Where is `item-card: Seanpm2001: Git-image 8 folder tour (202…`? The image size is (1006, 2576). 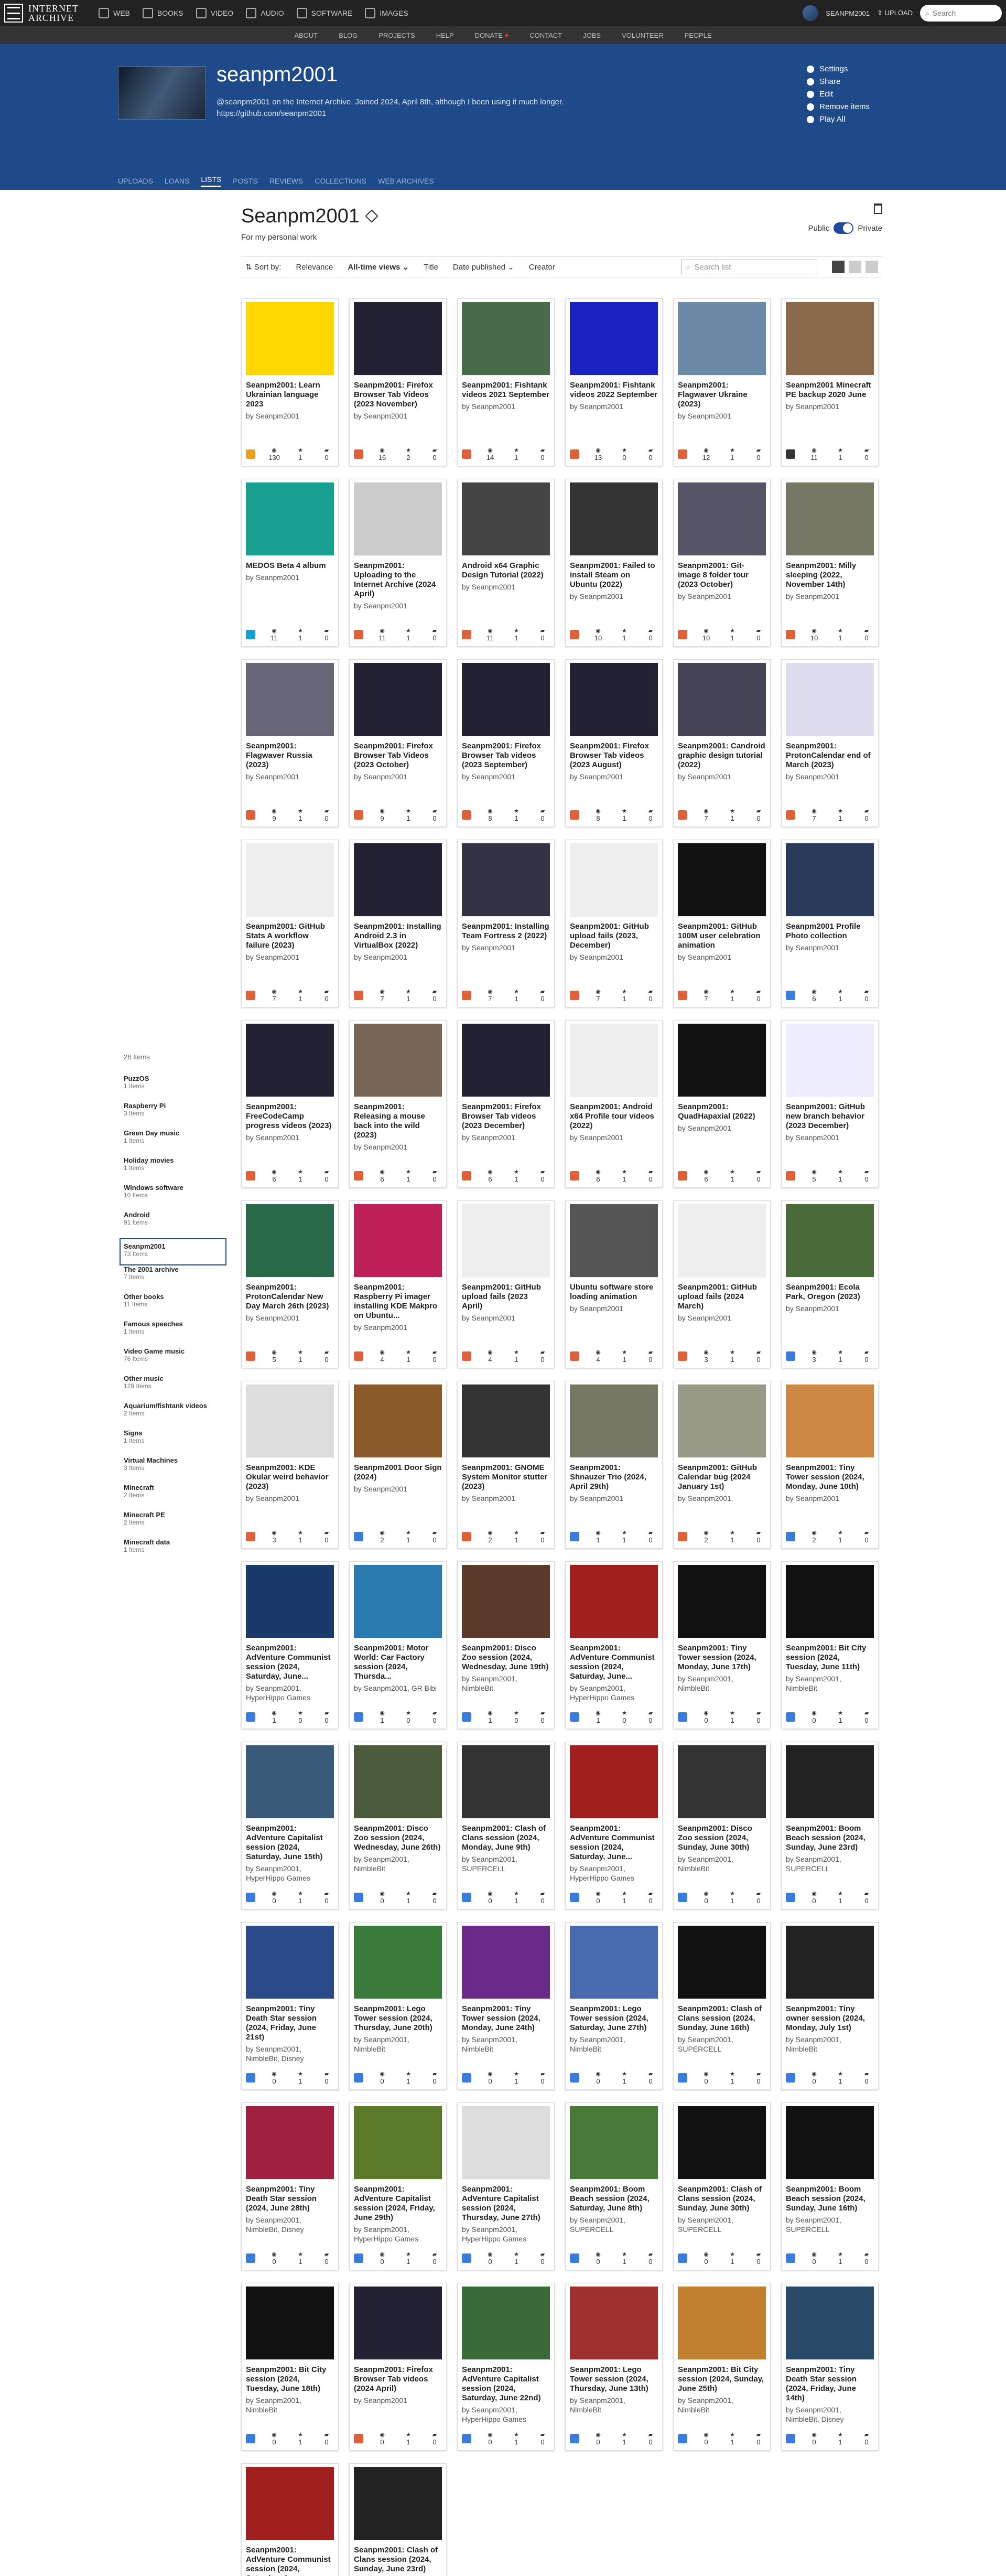
item-card: Seanpm2001: Git-image 8 folder tour (202… is located at coordinates (722, 563).